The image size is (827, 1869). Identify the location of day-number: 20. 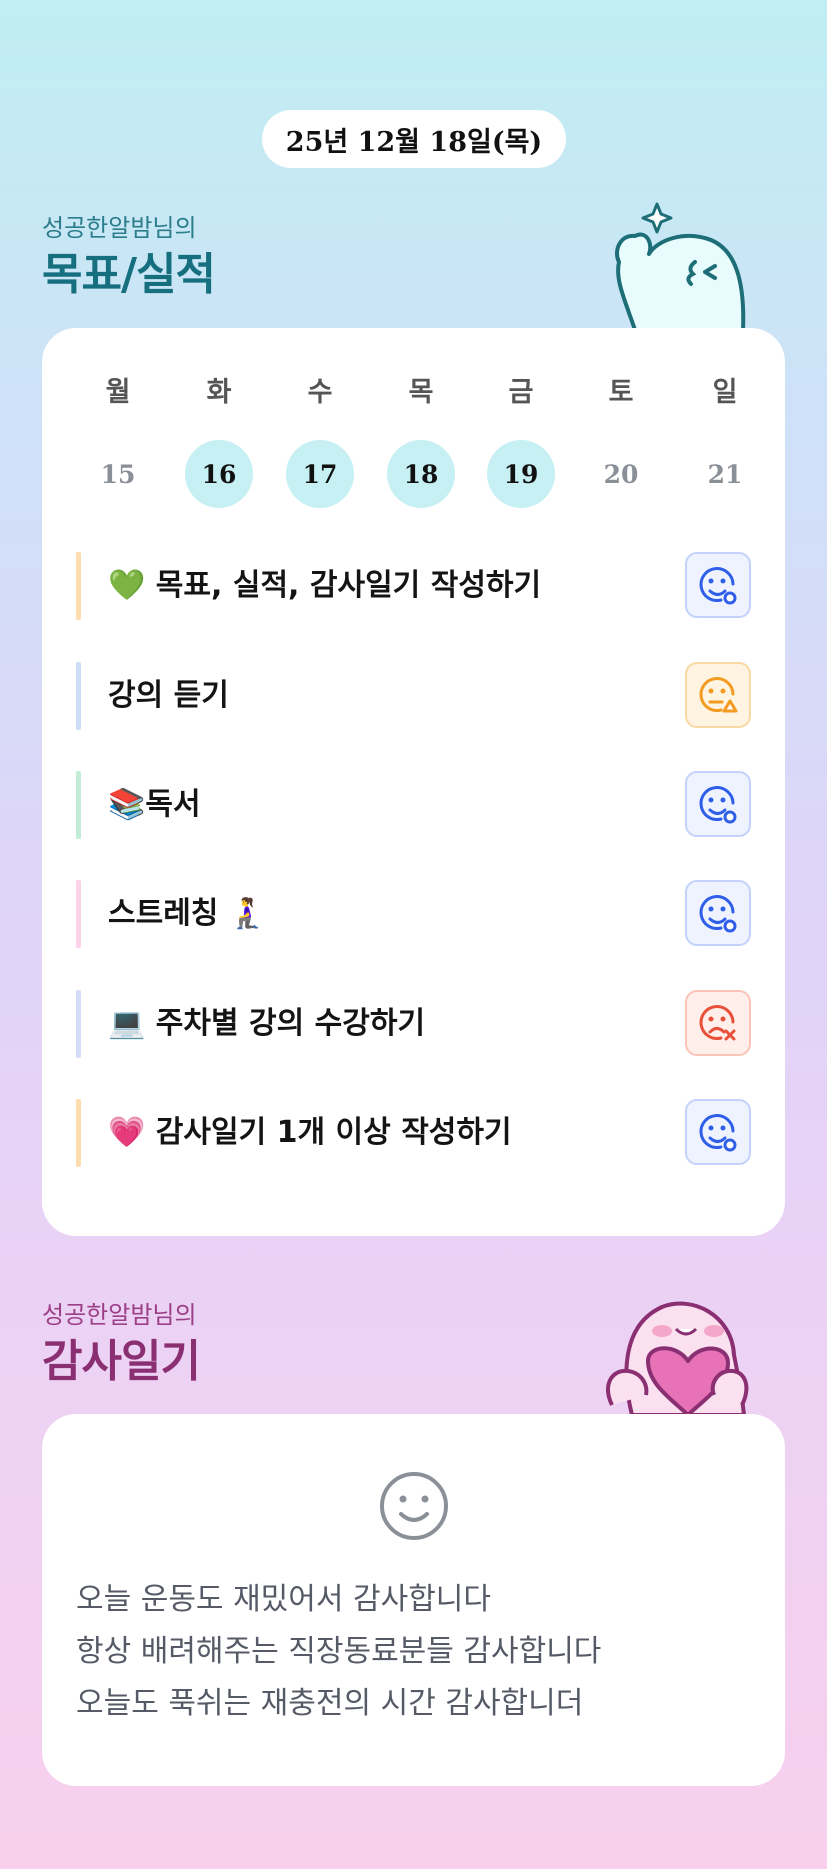
(621, 474).